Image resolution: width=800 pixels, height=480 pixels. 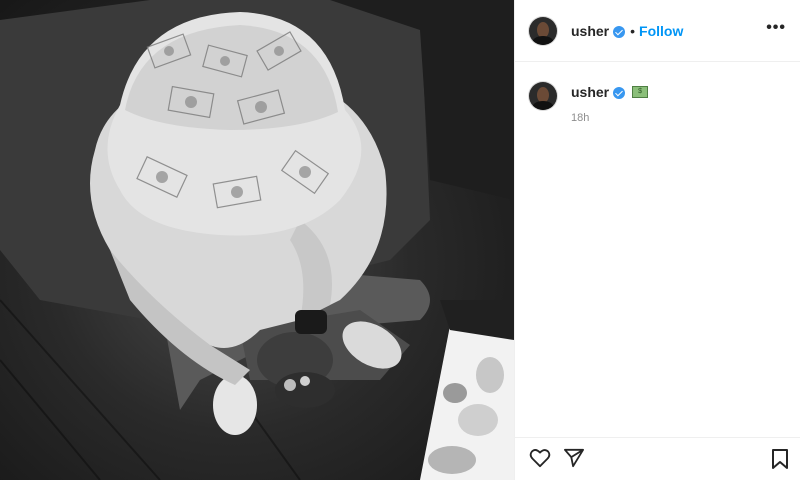 What do you see at coordinates (540, 460) in the screenshot?
I see `heart-icon` at bounding box center [540, 460].